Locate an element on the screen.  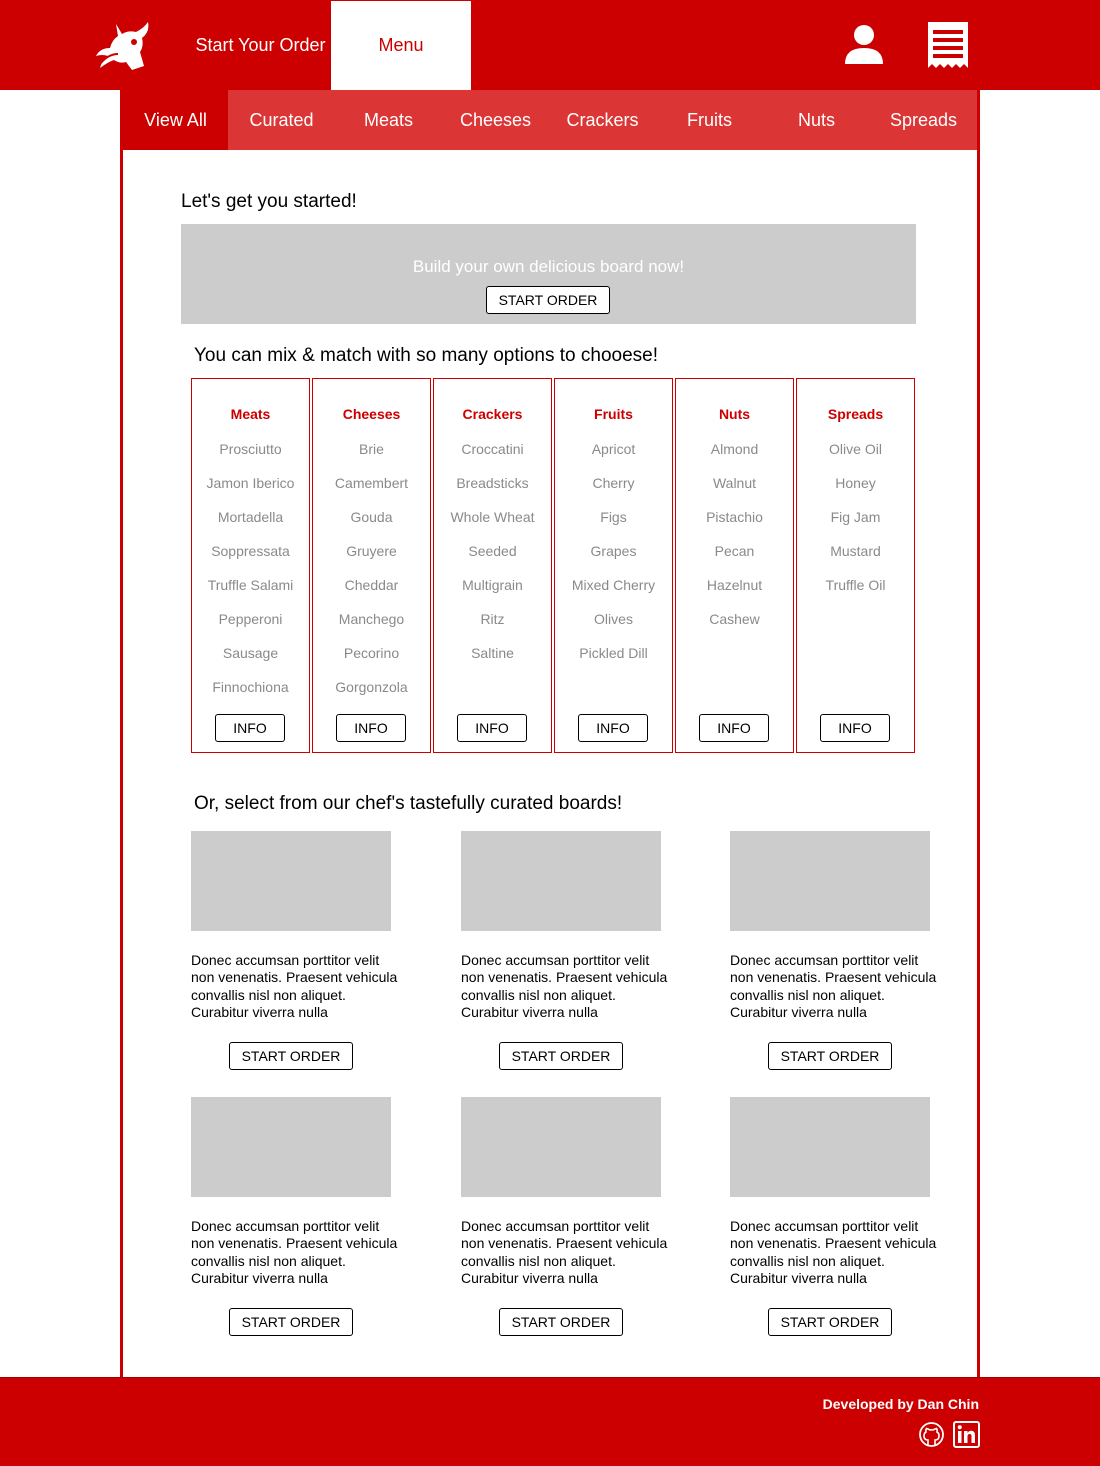
ingredient-item: Cashew is located at coordinates (734, 619).